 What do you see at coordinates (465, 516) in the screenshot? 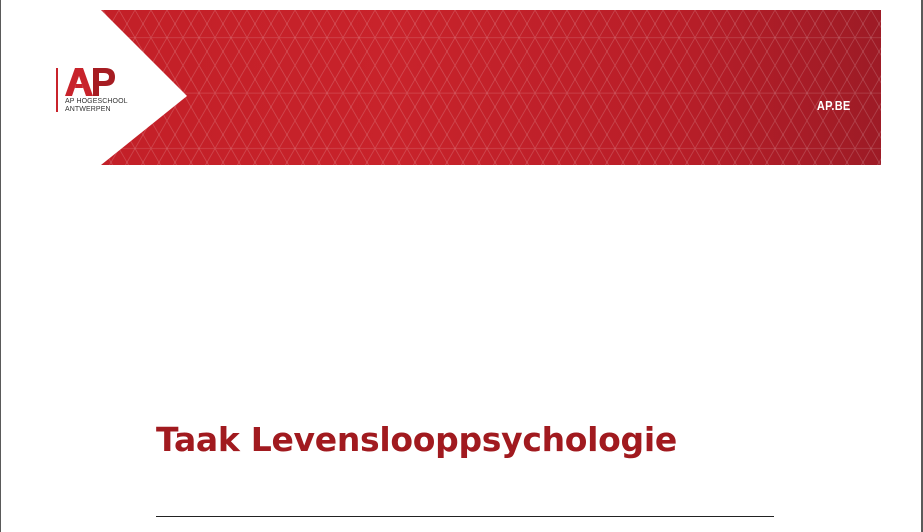
I see `title-divider` at bounding box center [465, 516].